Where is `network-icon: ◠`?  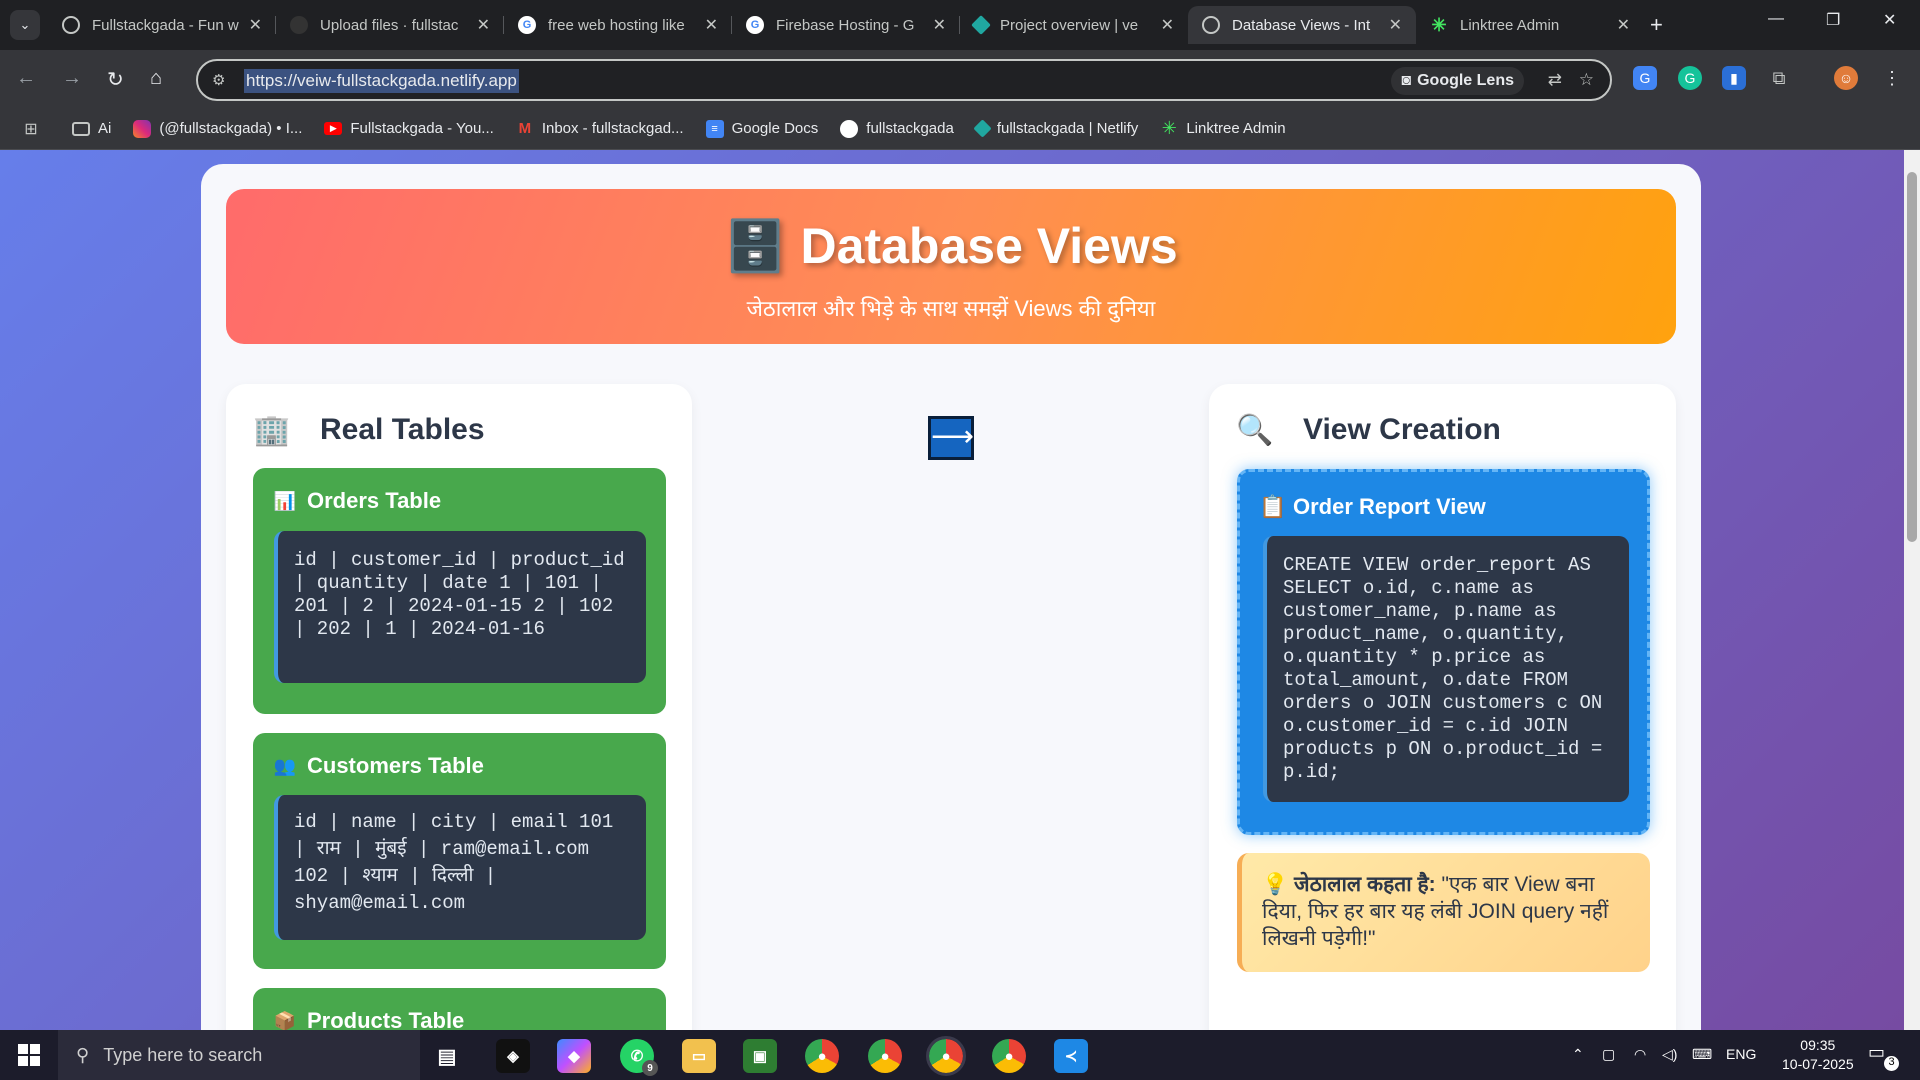
network-icon: ◠ is located at coordinates (1640, 1054).